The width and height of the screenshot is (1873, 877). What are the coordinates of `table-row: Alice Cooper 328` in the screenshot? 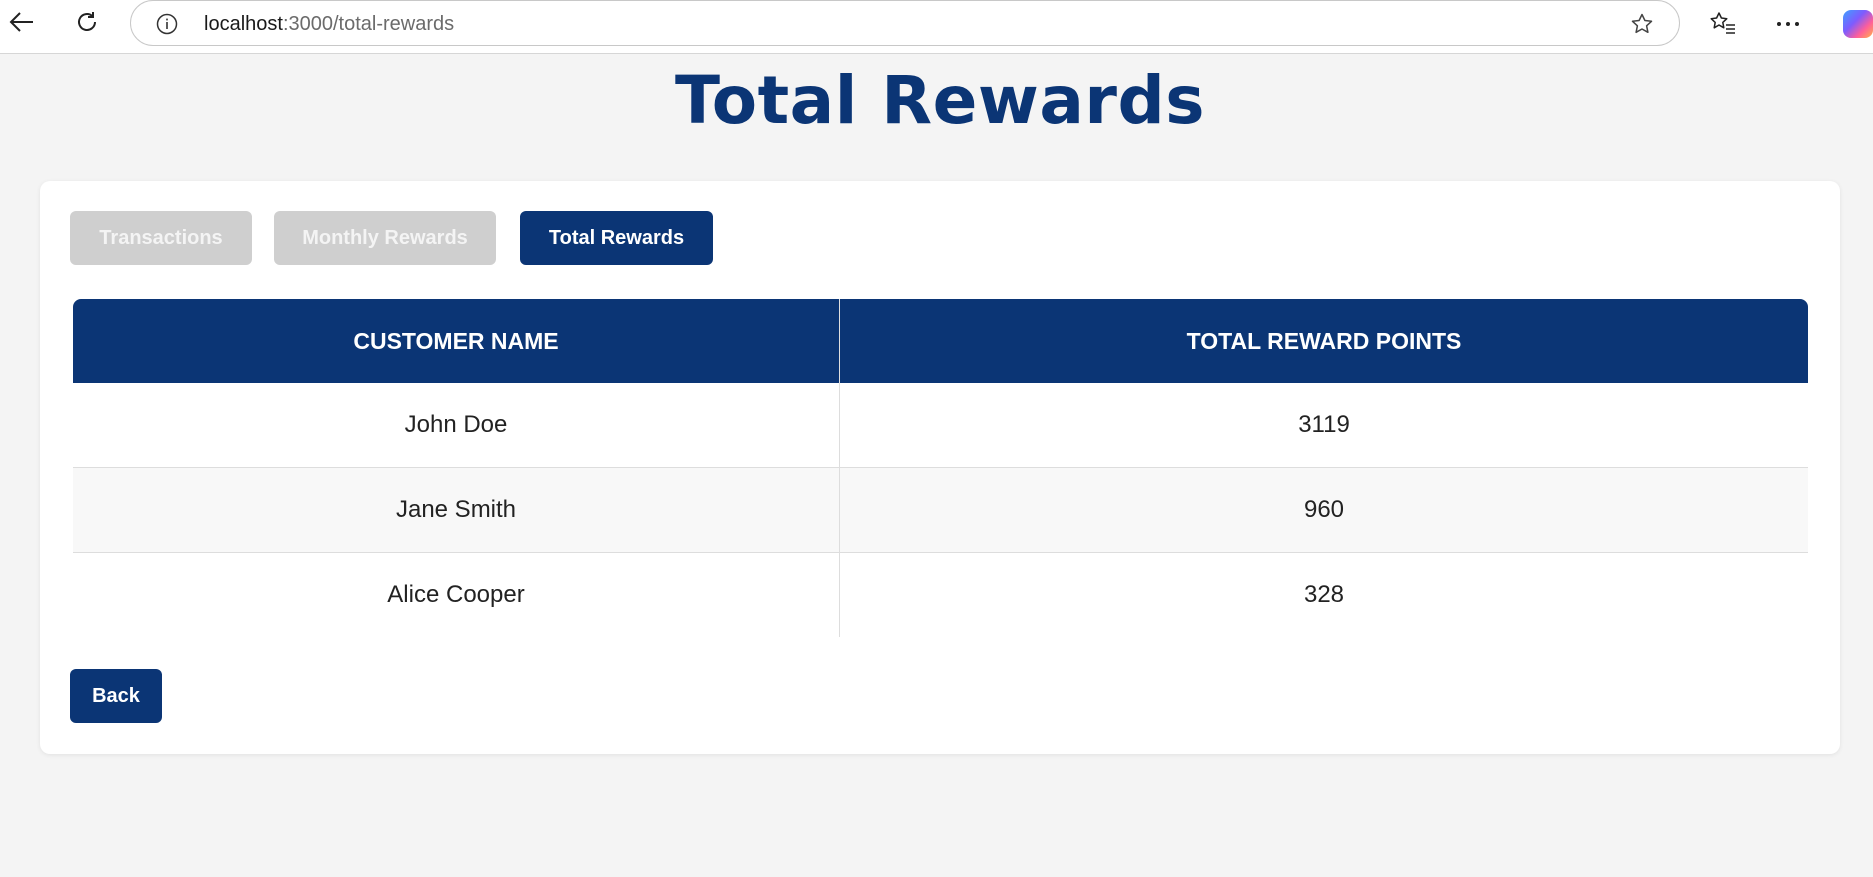 It's located at (940, 595).